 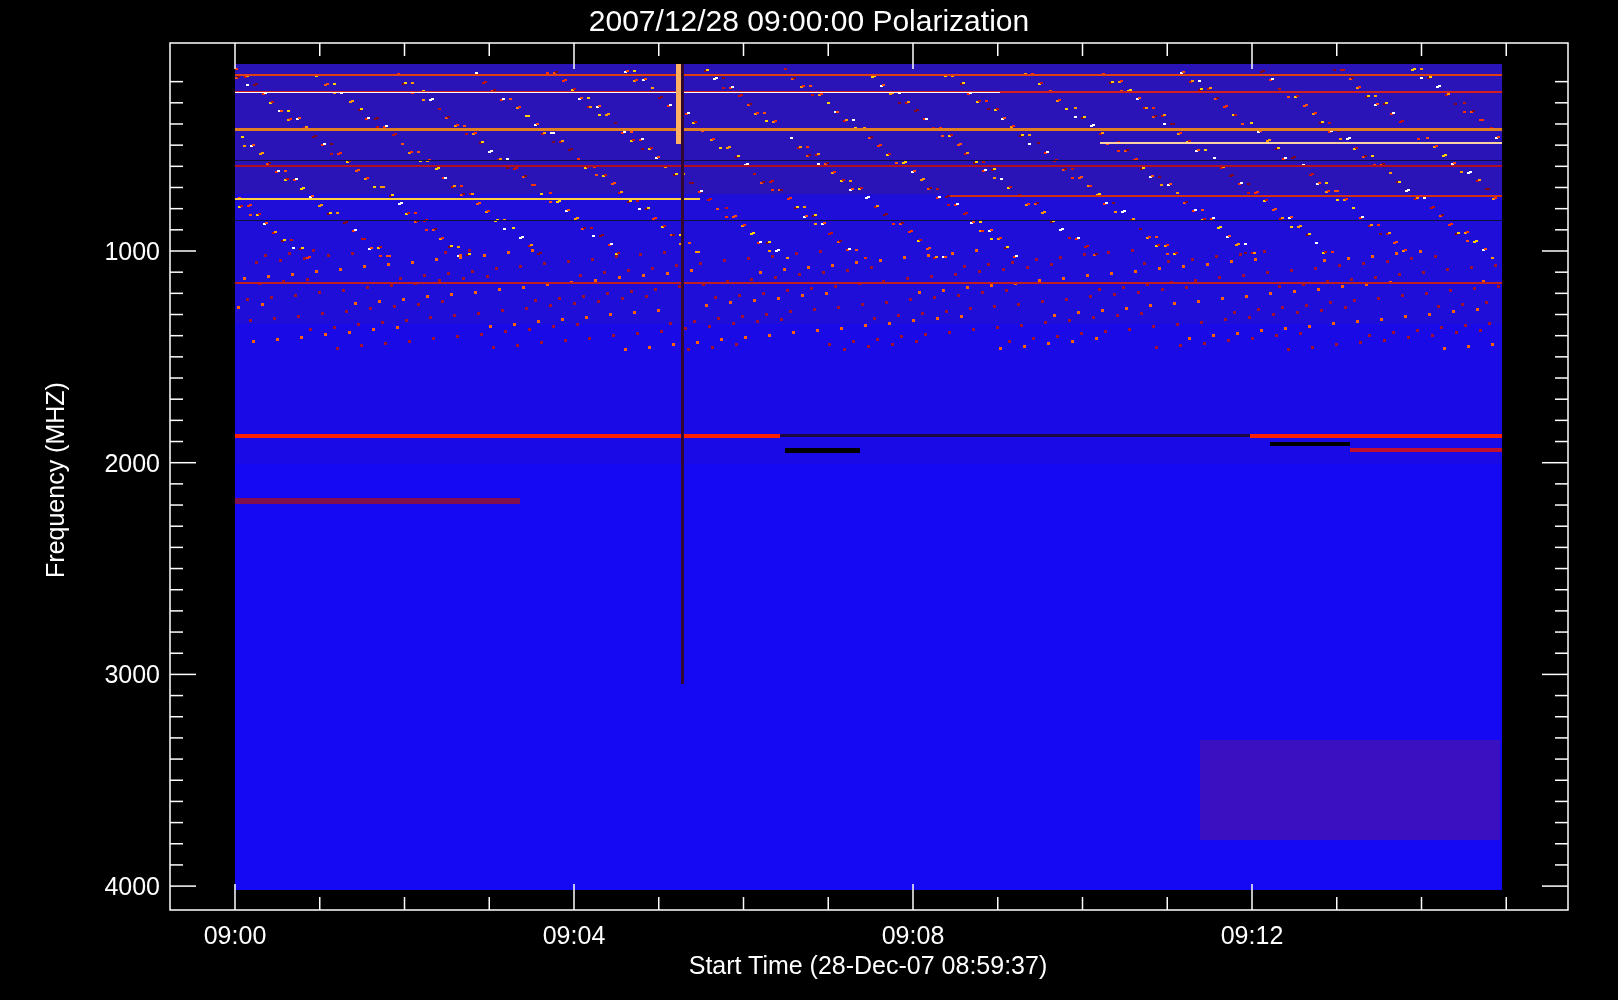 What do you see at coordinates (55, 480) in the screenshot?
I see `y-axis-label: Frequency (MHZ)` at bounding box center [55, 480].